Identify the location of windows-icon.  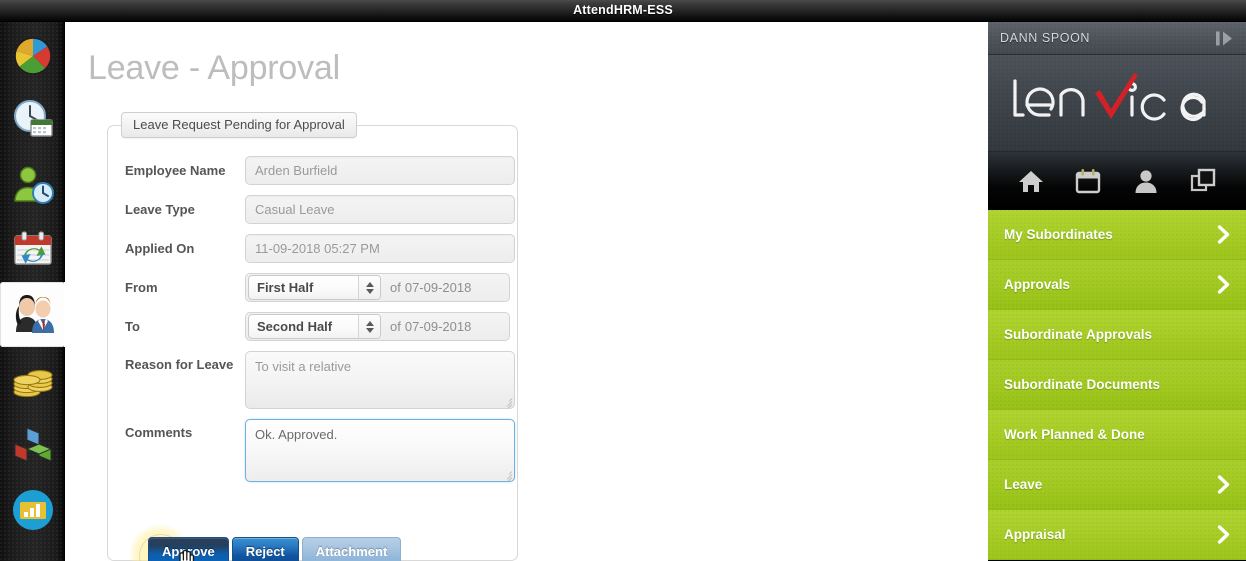
(1203, 181).